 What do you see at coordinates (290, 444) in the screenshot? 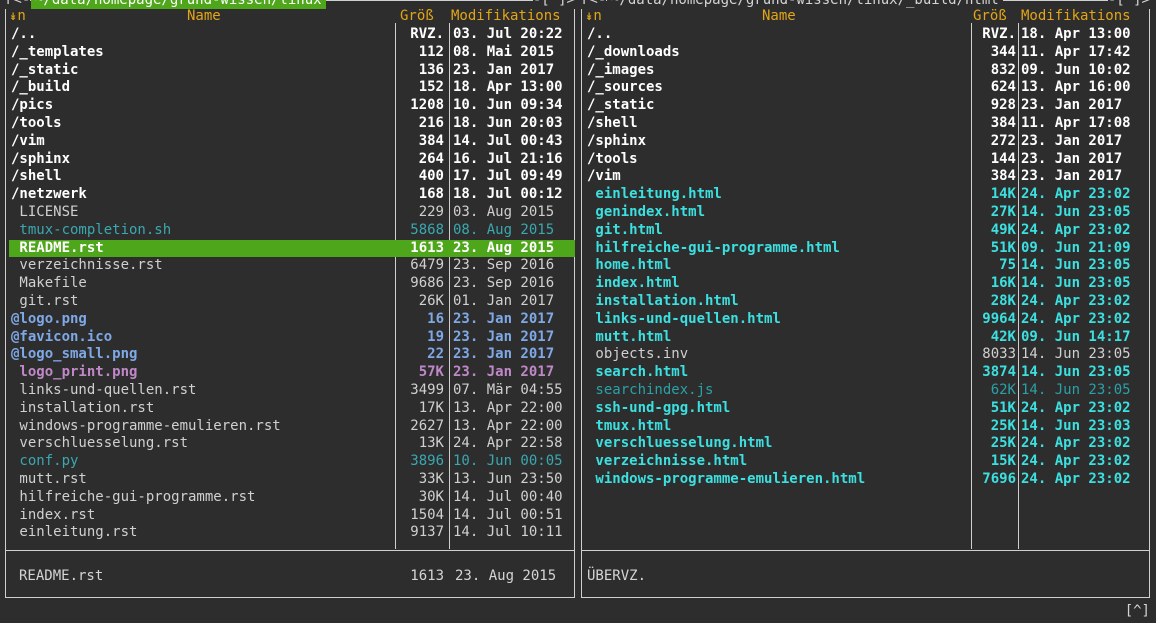
I see `left-file-row: verschluesselung.rst 13K 24. Apr 22:58` at bounding box center [290, 444].